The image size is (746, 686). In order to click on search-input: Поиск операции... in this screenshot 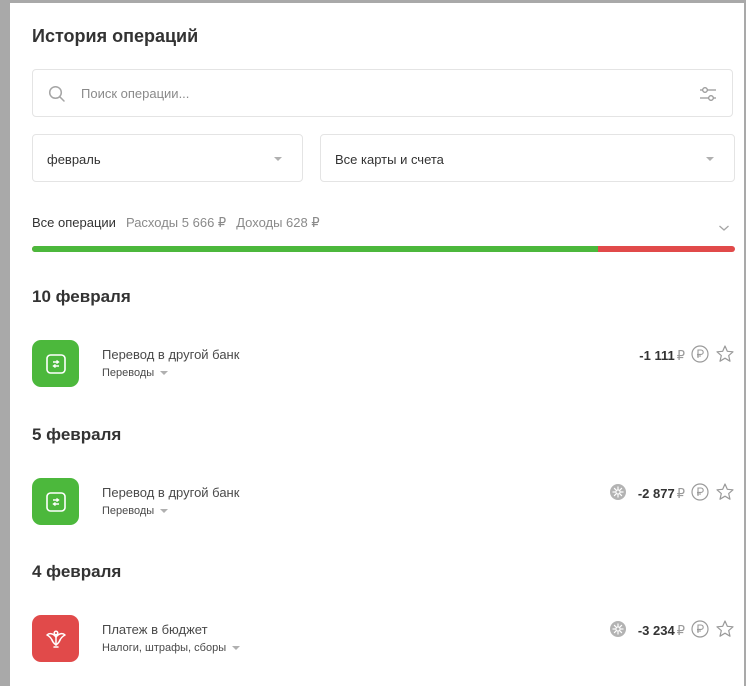, I will do `click(382, 93)`.